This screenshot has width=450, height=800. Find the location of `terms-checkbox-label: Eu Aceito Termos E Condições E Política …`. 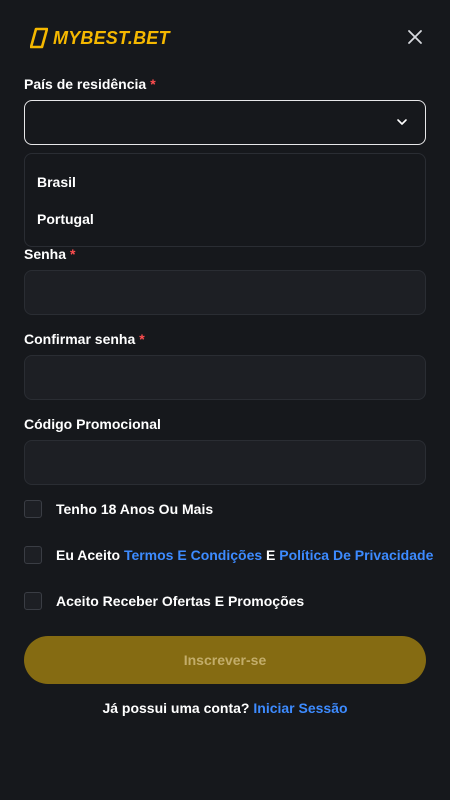

terms-checkbox-label: Eu Aceito Termos E Condições E Política … is located at coordinates (244, 555).